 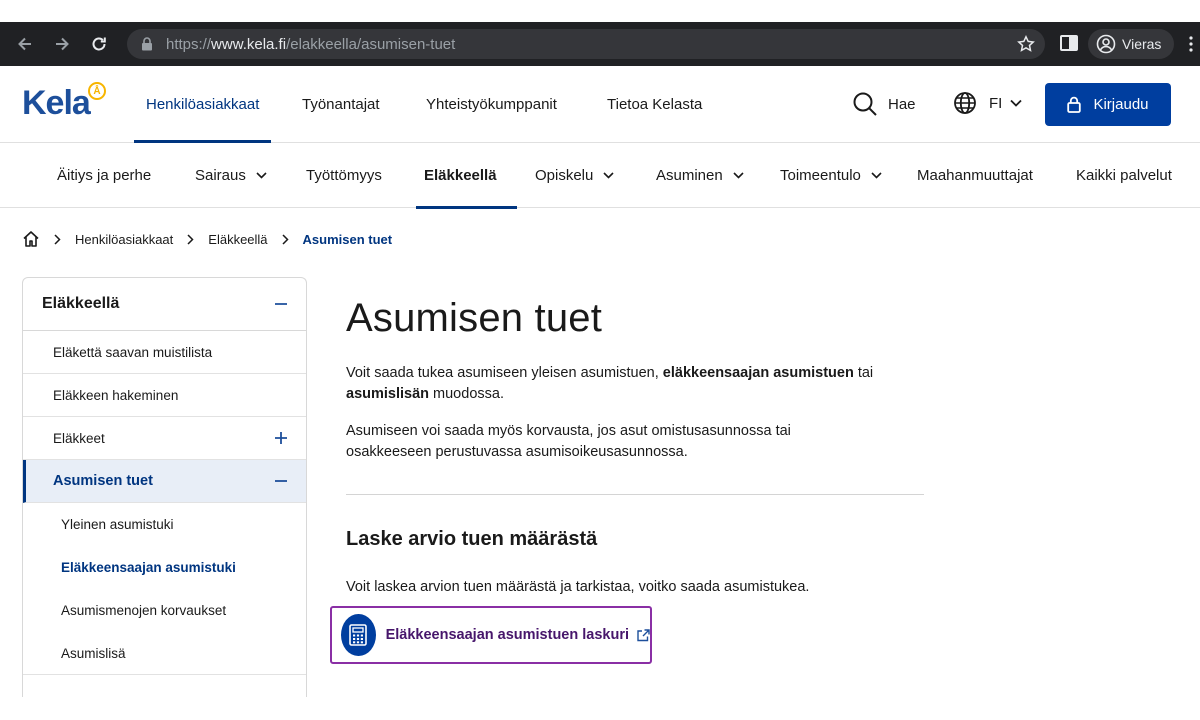 What do you see at coordinates (472, 539) in the screenshot?
I see `section-title: Laske arvio tuen määrästä` at bounding box center [472, 539].